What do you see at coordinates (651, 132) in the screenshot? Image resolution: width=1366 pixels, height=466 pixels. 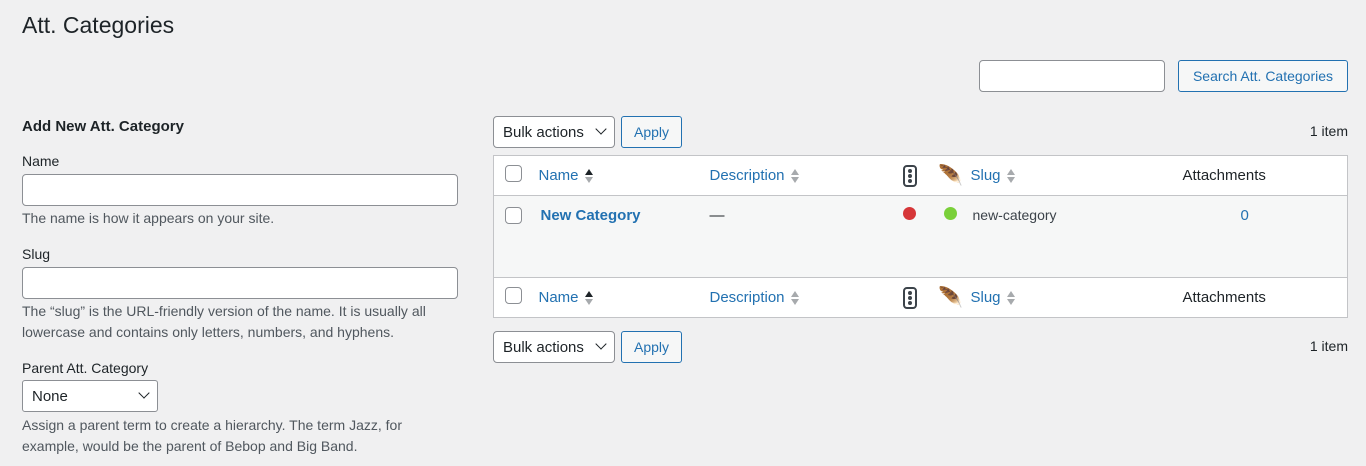 I see `apply-button-top: Apply` at bounding box center [651, 132].